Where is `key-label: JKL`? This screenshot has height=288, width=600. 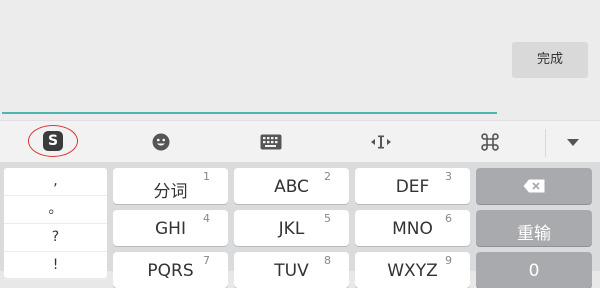 key-label: JKL is located at coordinates (291, 229).